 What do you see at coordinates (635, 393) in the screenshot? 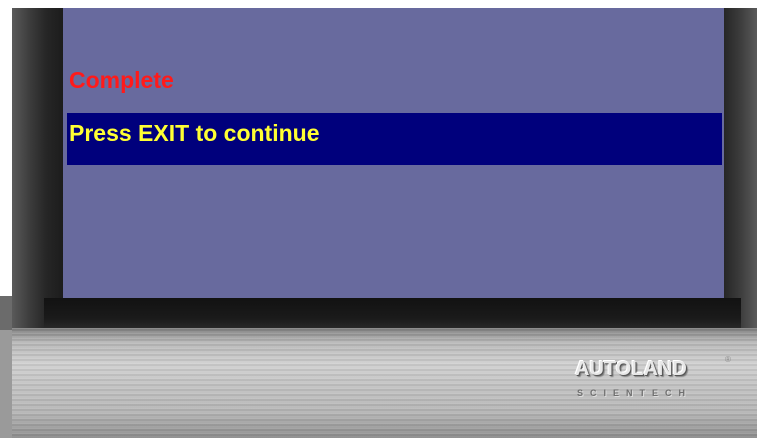
I see `logo-tagline: SCIENTECH` at bounding box center [635, 393].